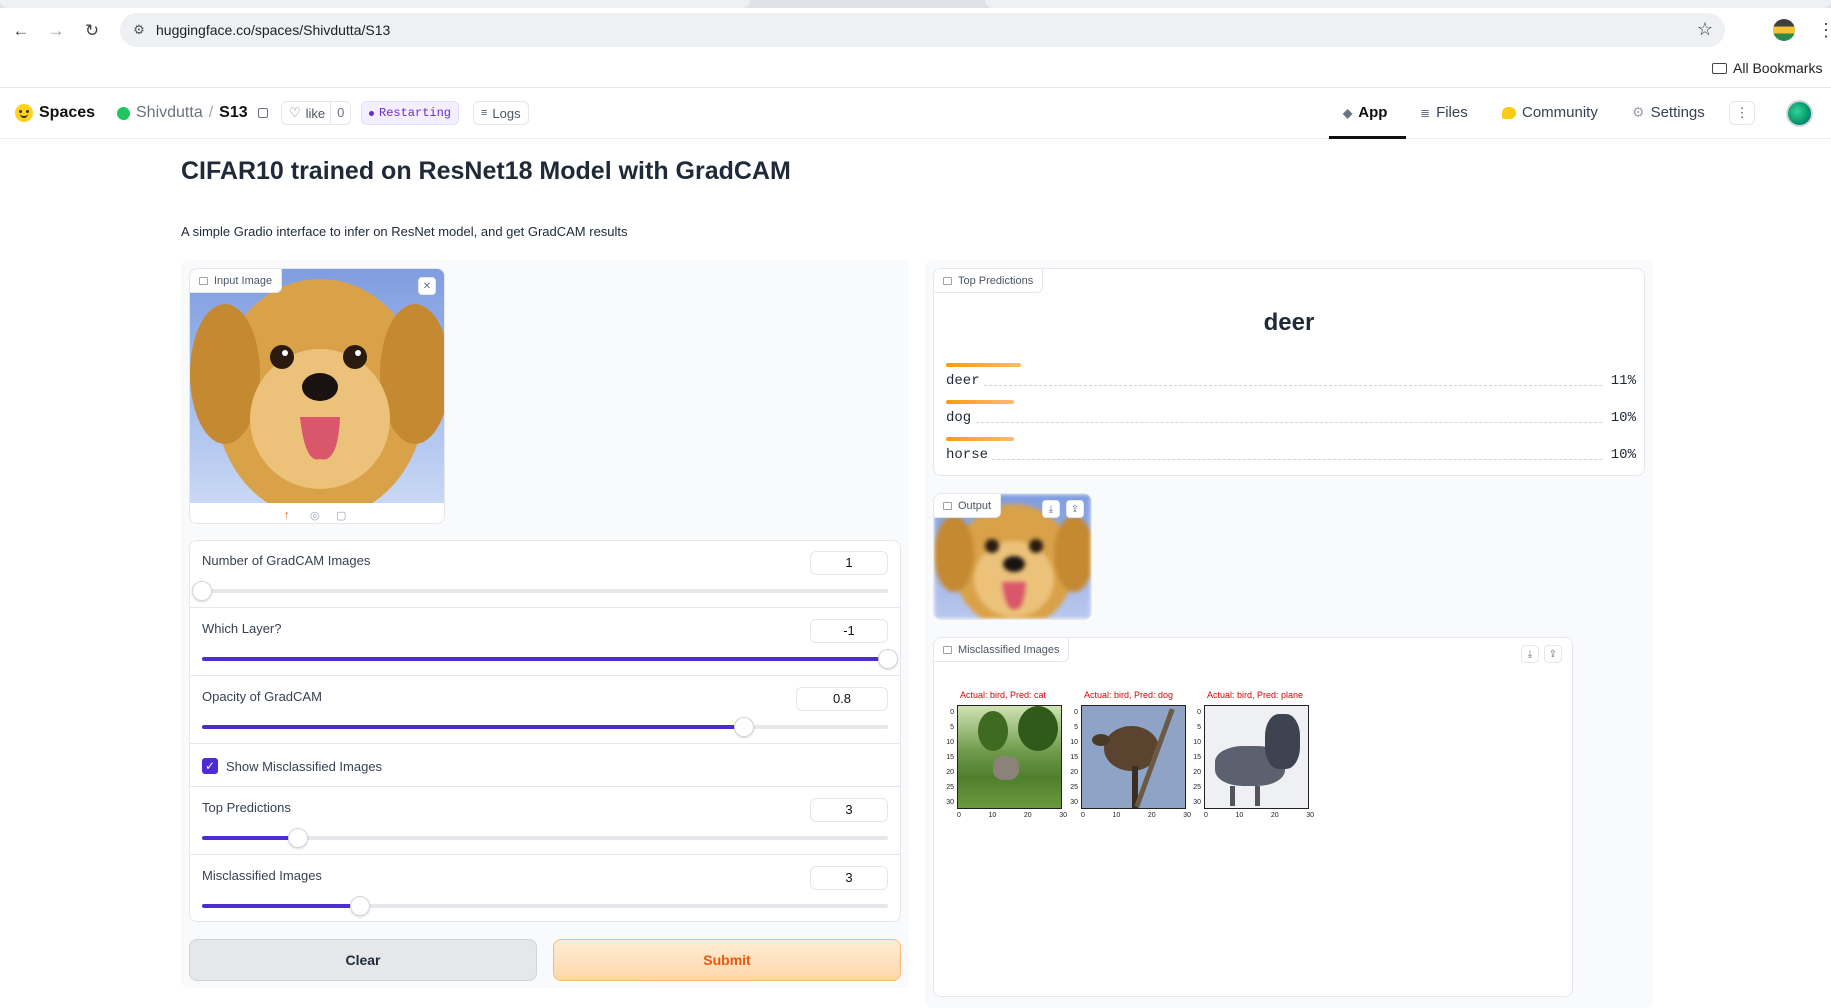 Image resolution: width=1831 pixels, height=1008 pixels. I want to click on browser-menu-icon: ⋮, so click(1824, 30).